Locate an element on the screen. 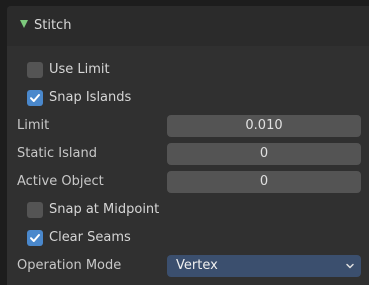 The width and height of the screenshot is (369, 285). active-object-row: Active Object 0 is located at coordinates (188, 182).